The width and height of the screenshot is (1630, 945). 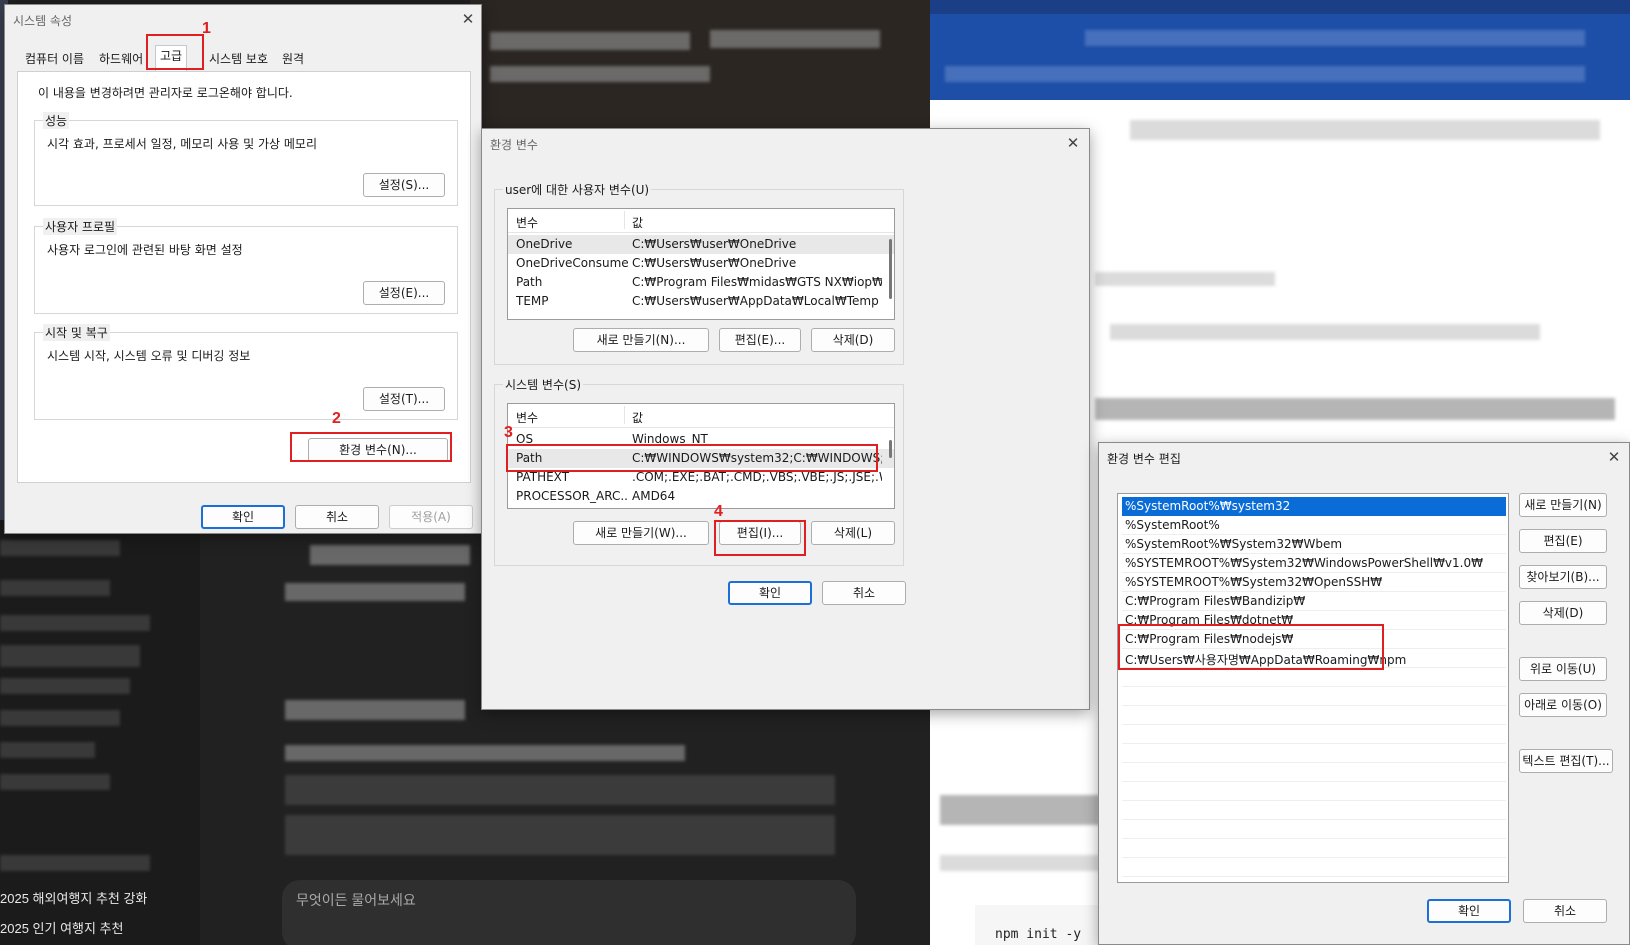 I want to click on tab-system-protection: 시스템 보호, so click(x=238, y=60).